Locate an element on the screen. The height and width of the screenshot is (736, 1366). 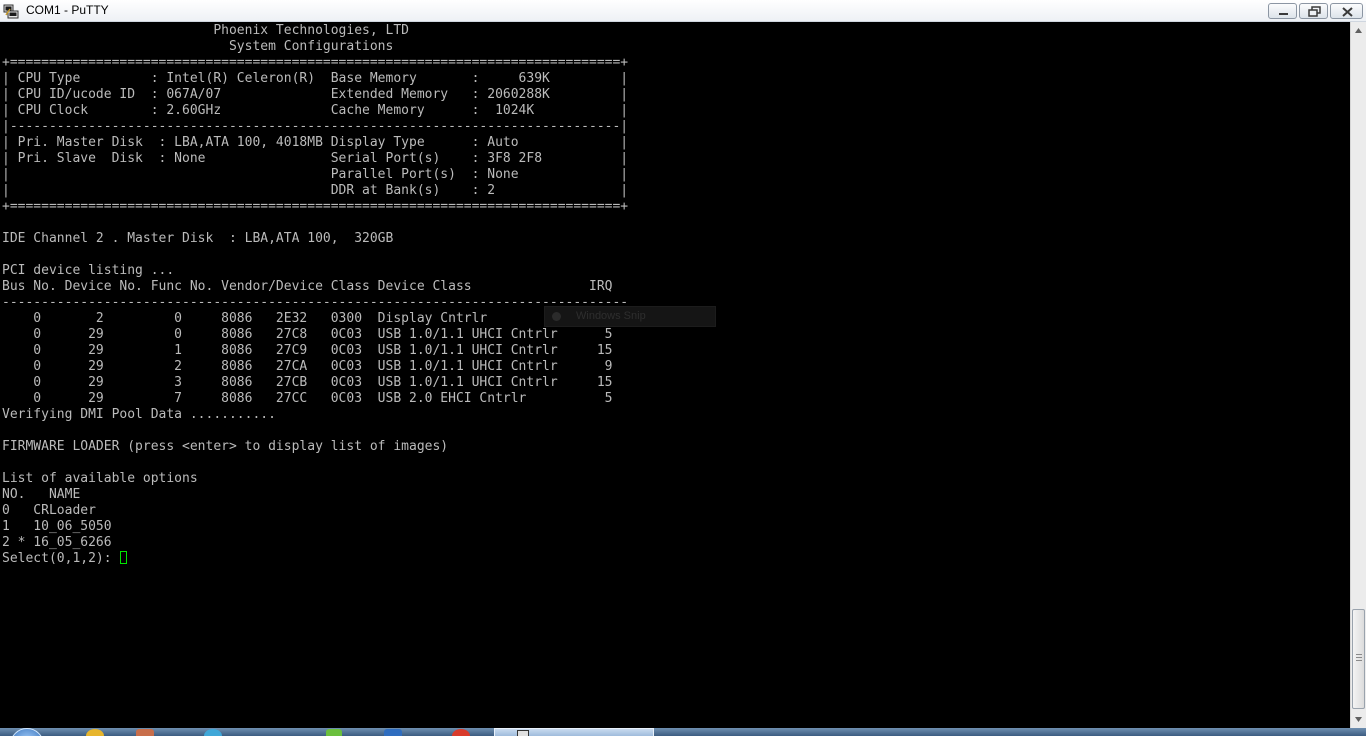
scissors-icon is located at coordinates (556, 316).